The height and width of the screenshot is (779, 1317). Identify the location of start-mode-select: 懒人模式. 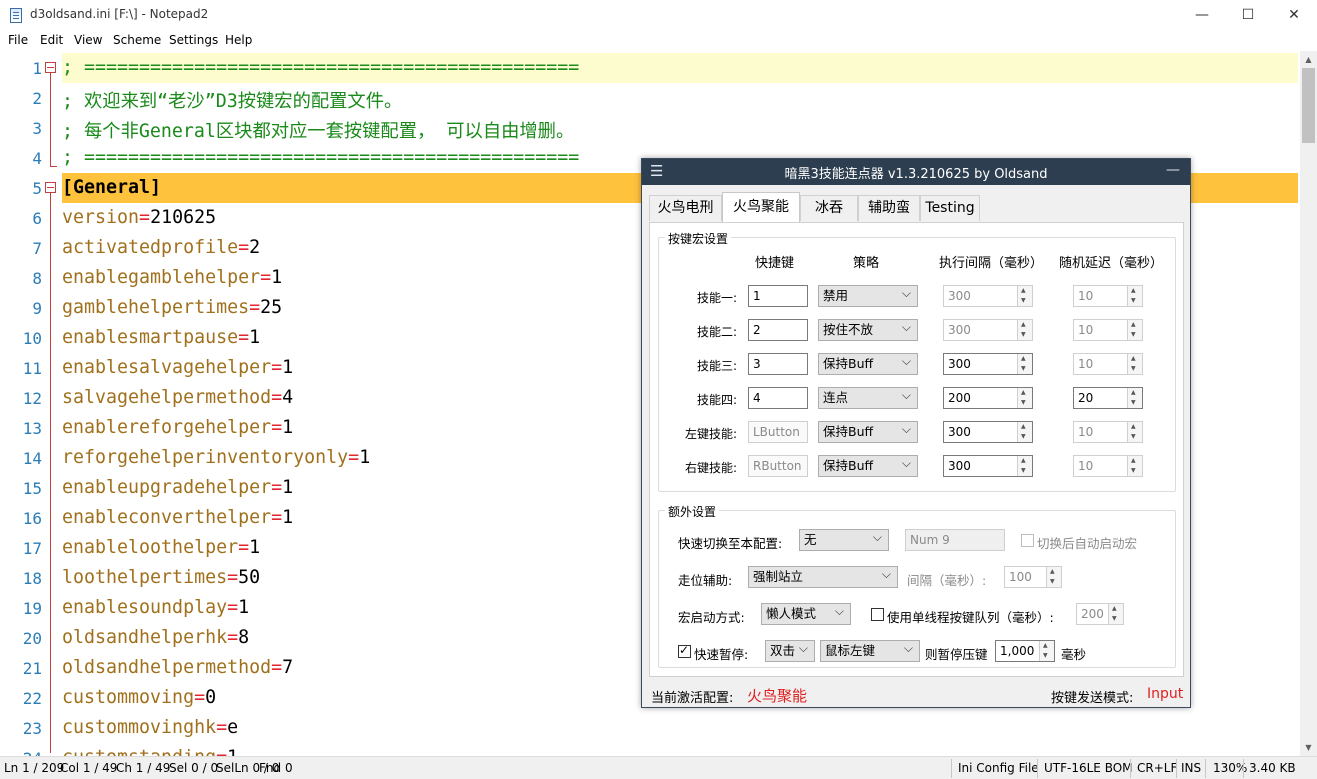
(806, 613).